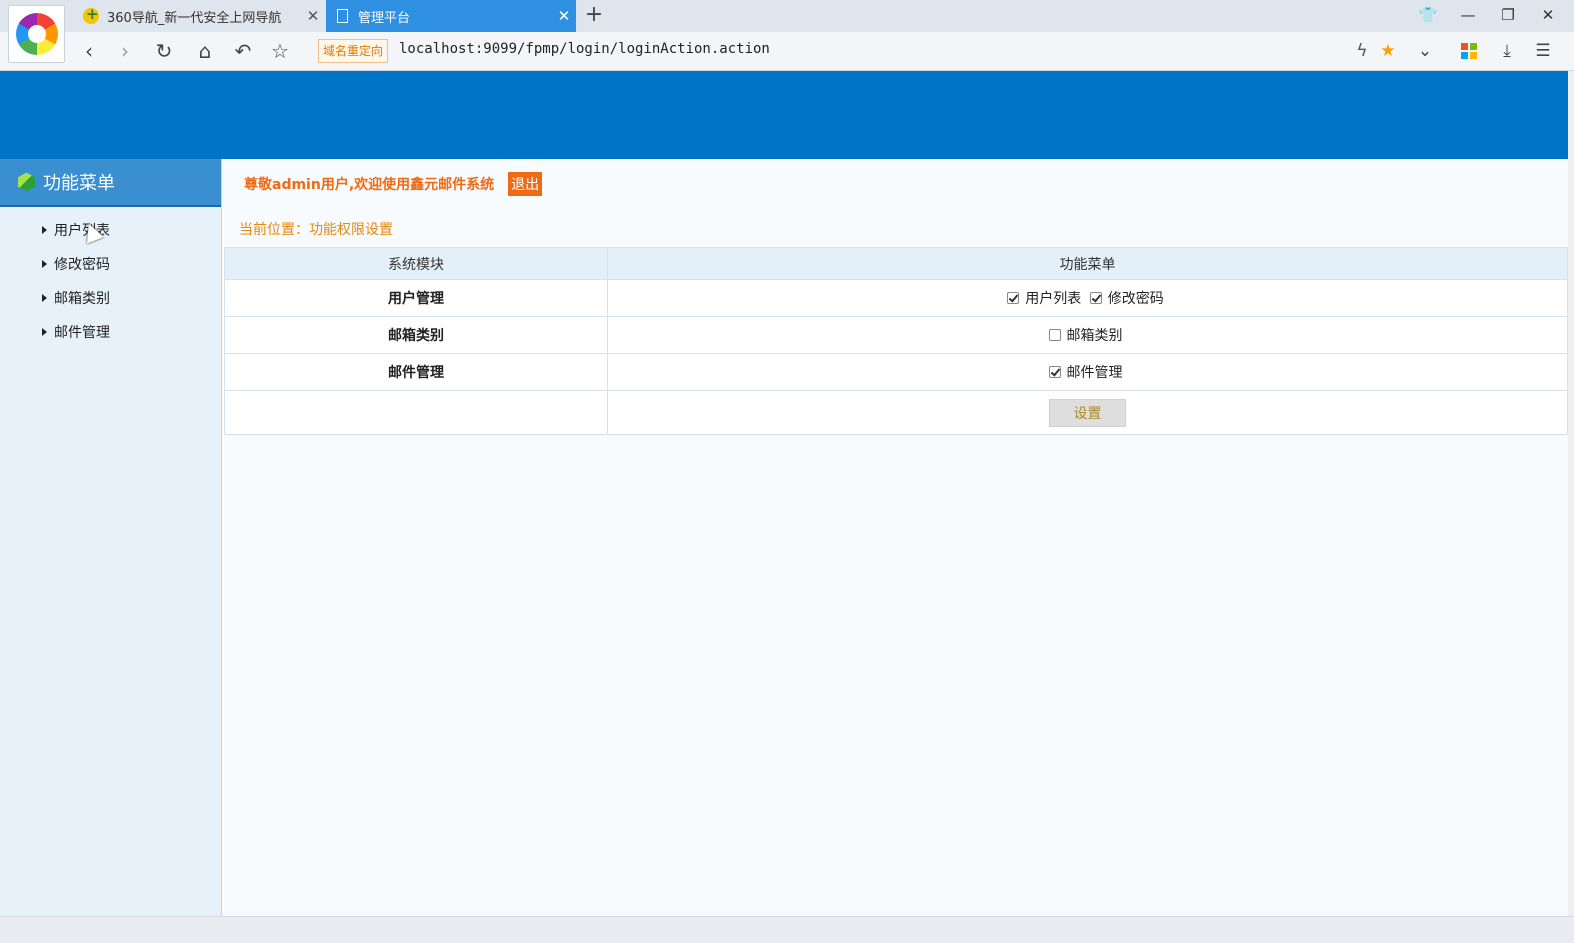 This screenshot has height=943, width=1574. I want to click on option-mail-management: 邮件管理, so click(1085, 372).